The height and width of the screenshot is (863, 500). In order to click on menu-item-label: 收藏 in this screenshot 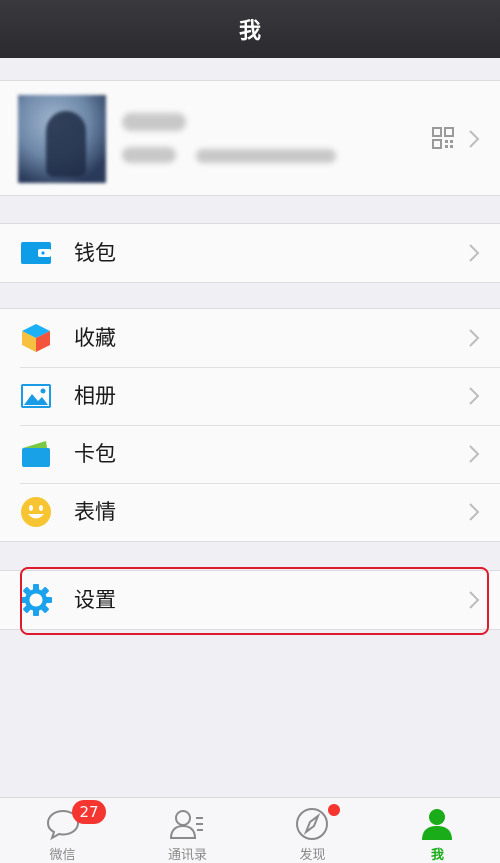, I will do `click(95, 338)`.